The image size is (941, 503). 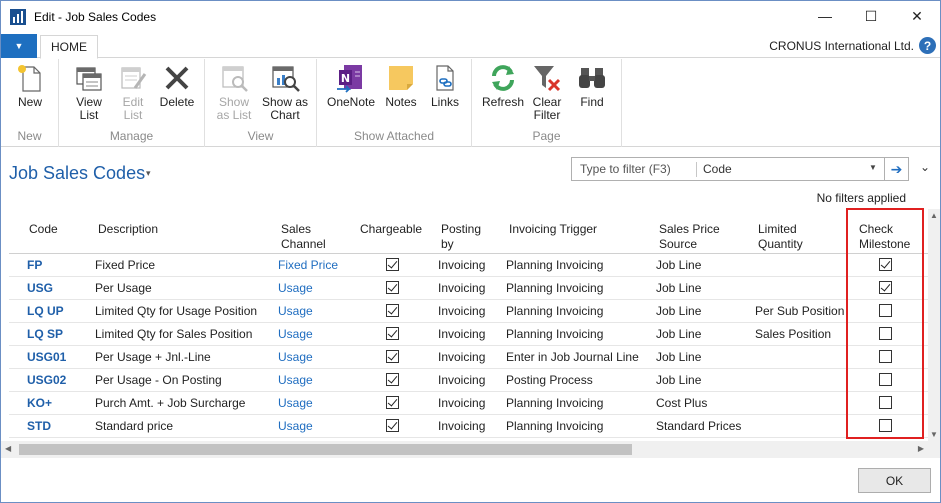 What do you see at coordinates (461, 237) in the screenshot?
I see `column-header-posting-by: Posting by` at bounding box center [461, 237].